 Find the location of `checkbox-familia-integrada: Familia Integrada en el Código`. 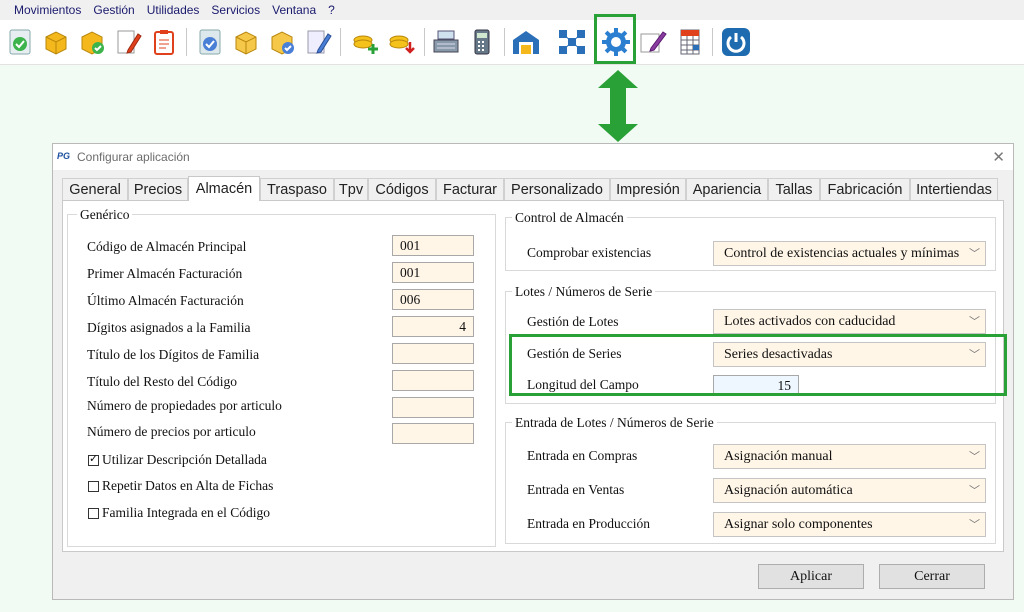

checkbox-familia-integrada: Familia Integrada en el Código is located at coordinates (179, 513).